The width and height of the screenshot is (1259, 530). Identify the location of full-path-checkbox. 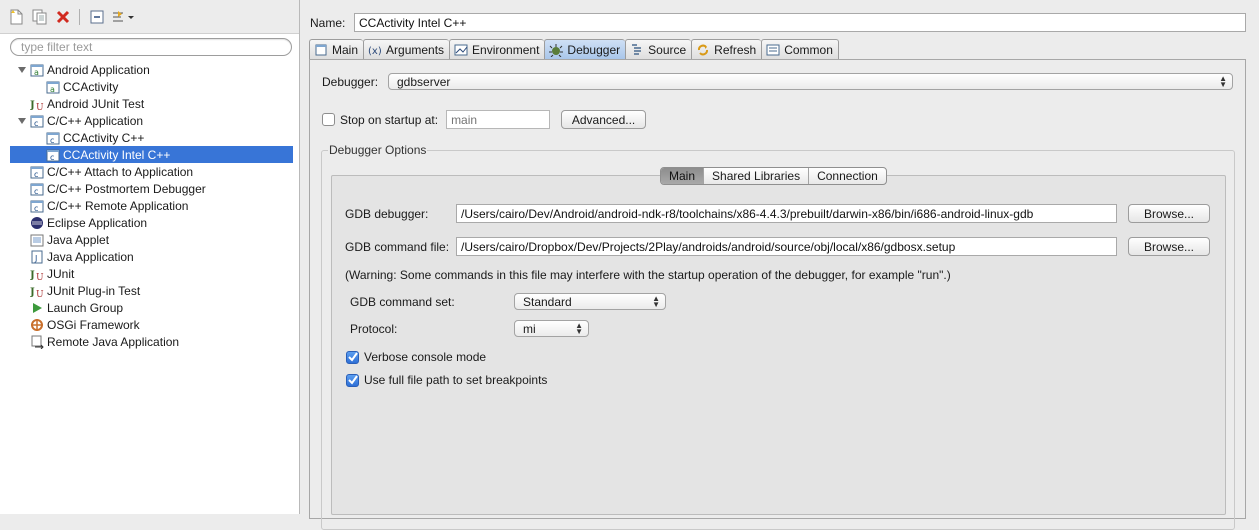
(352, 380).